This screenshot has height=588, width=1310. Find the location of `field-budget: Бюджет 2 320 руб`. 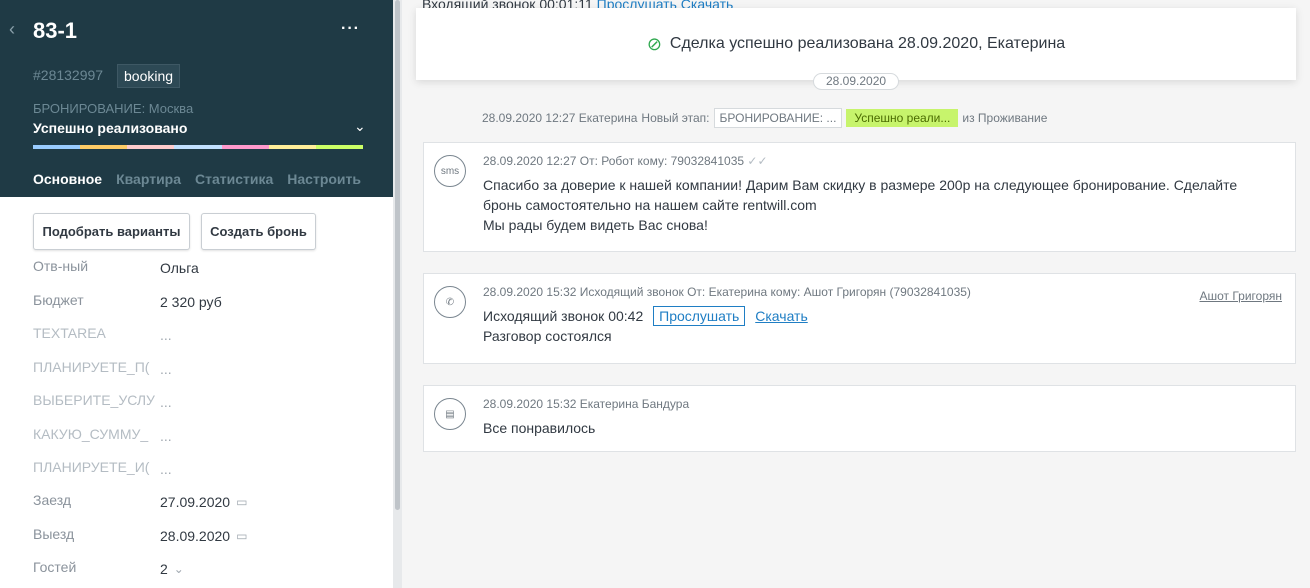

field-budget: Бюджет 2 320 руб is located at coordinates (127, 302).